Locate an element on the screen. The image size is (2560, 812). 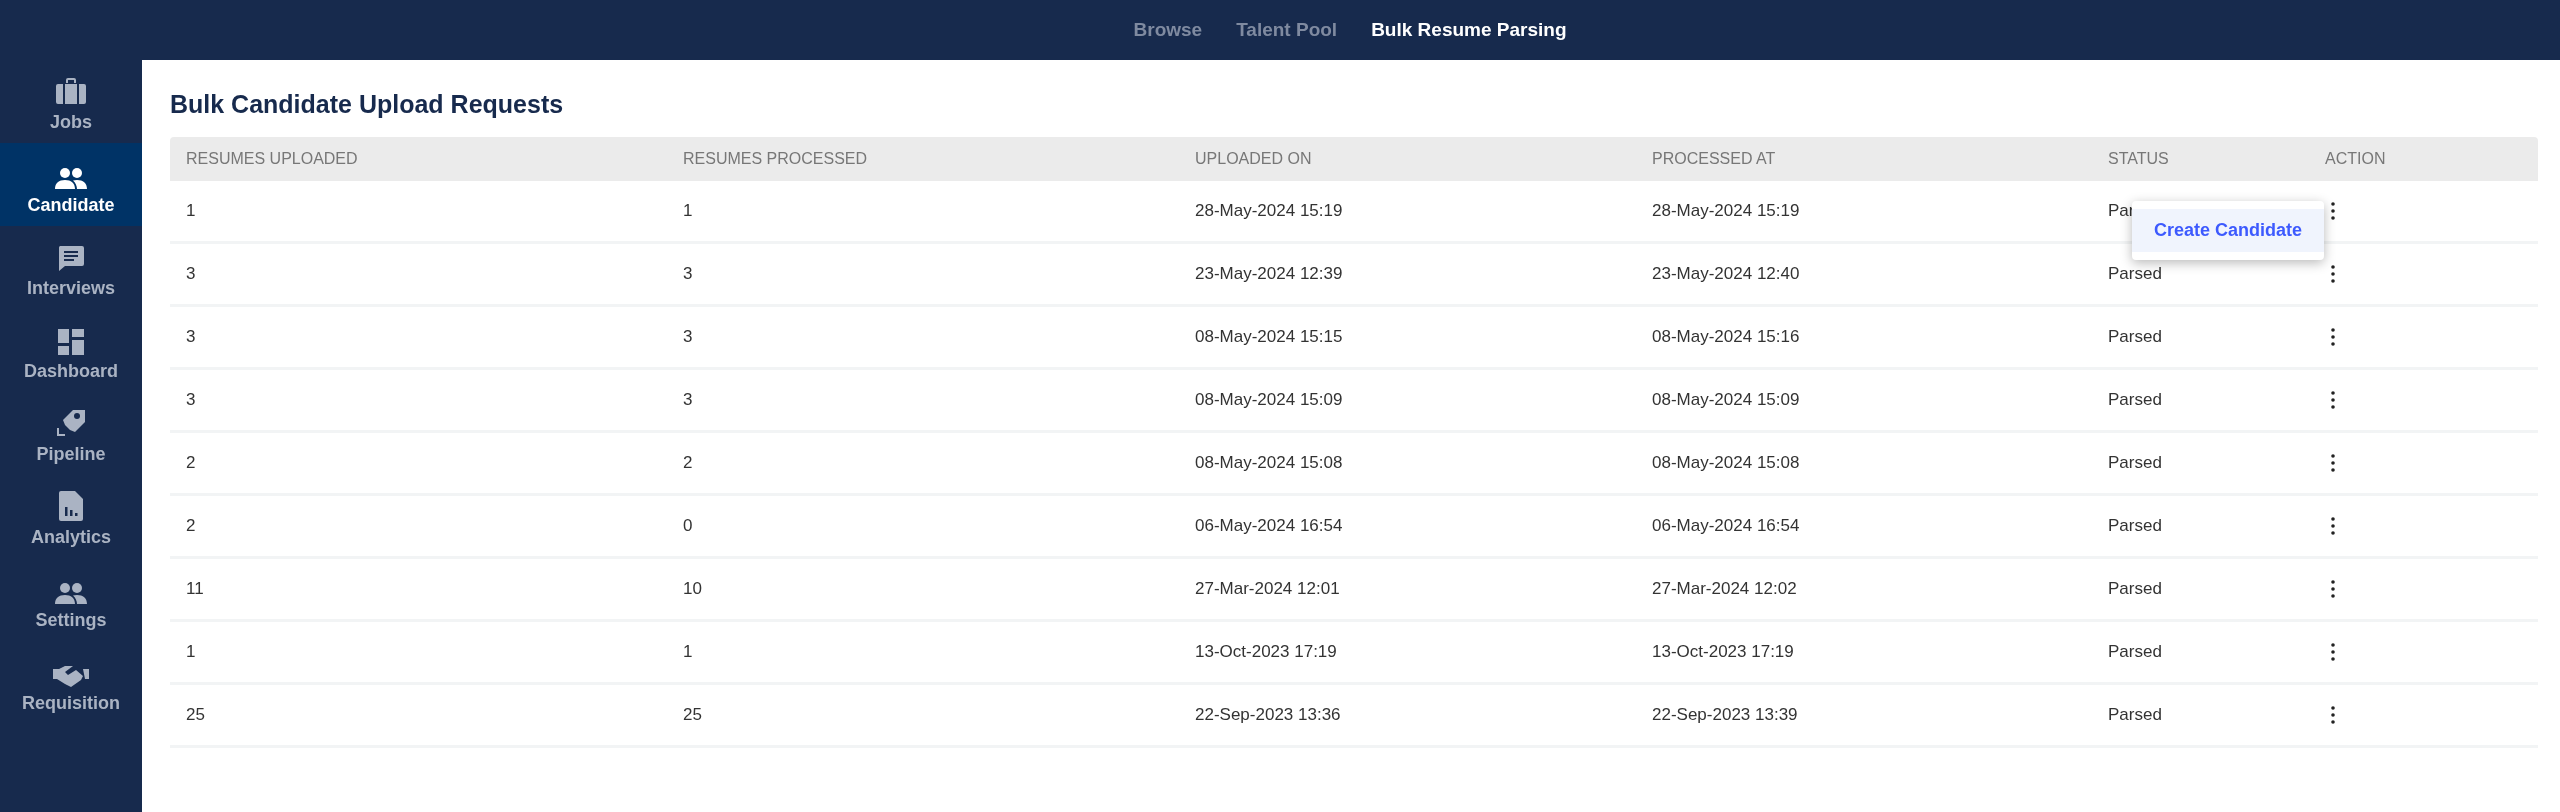
table-cell-text: 11 is located at coordinates (195, 589).